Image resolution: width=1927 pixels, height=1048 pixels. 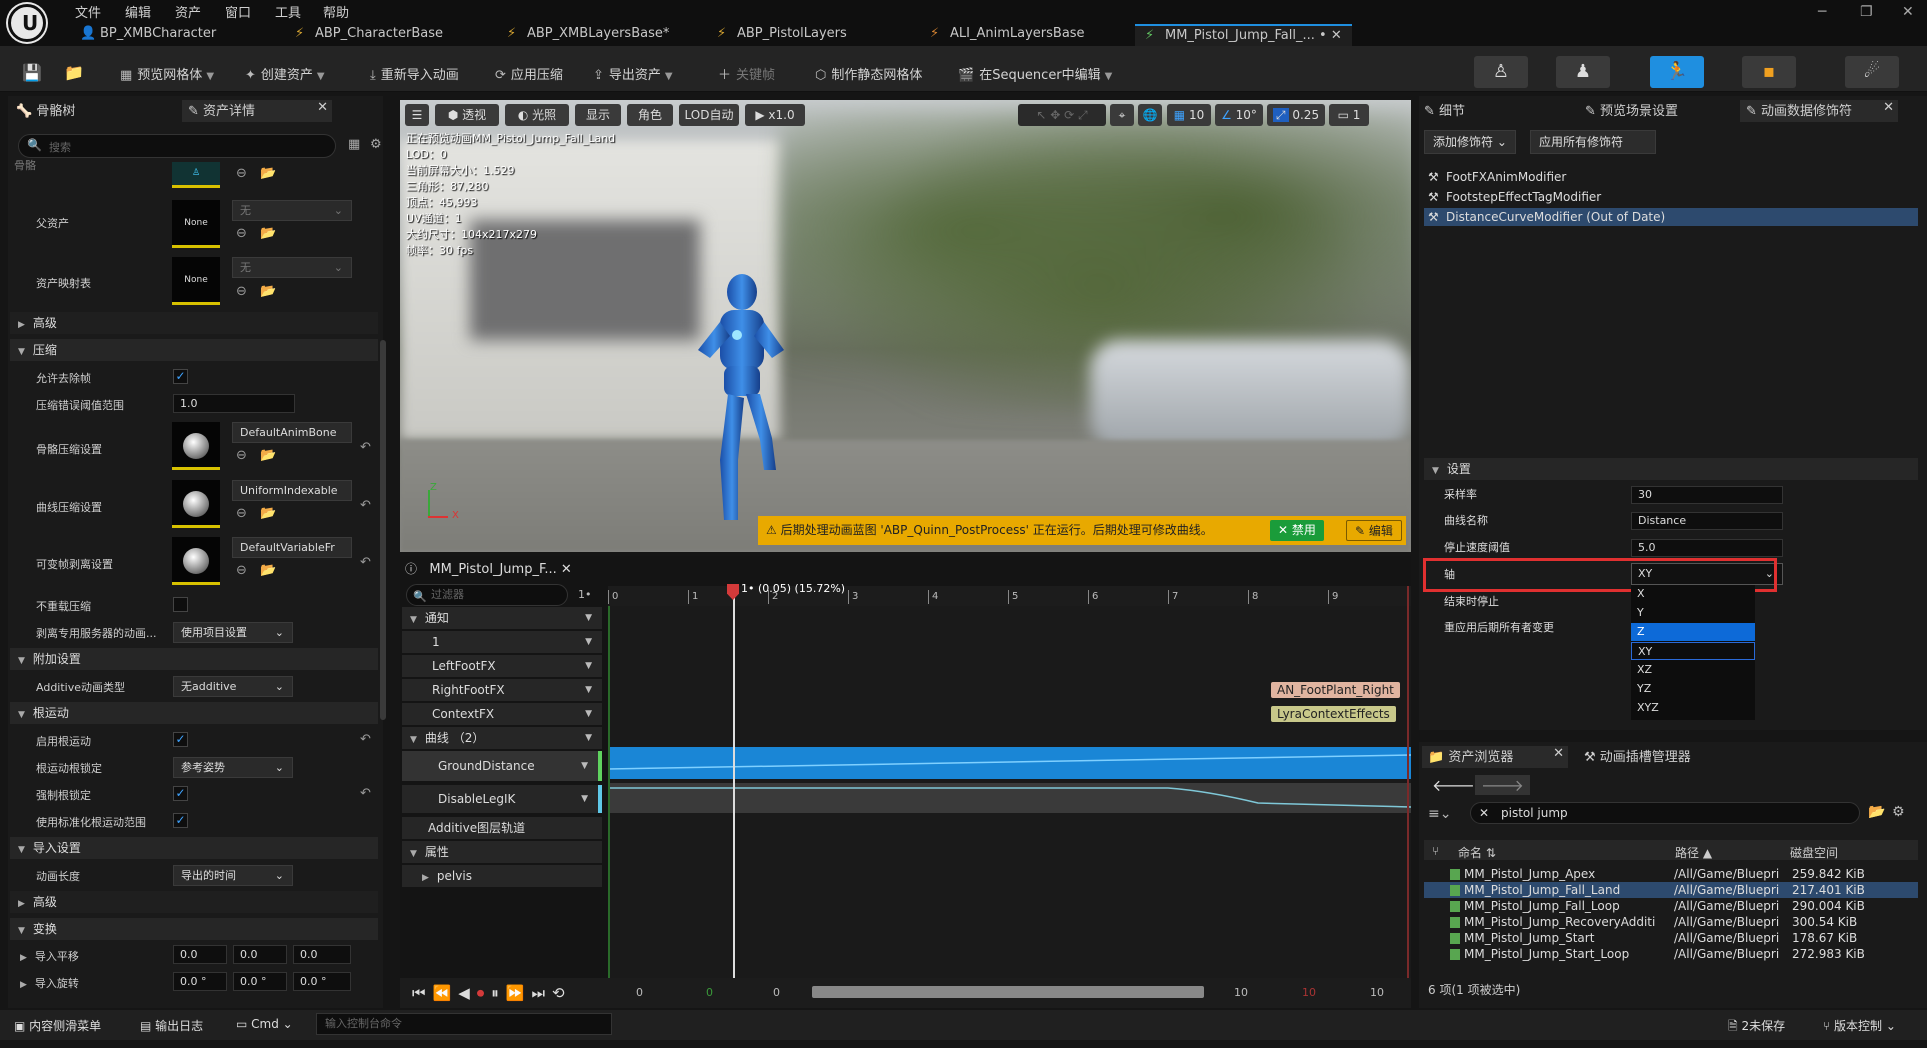 I want to click on rotation-z-field: 0.0 °, so click(x=322, y=981).